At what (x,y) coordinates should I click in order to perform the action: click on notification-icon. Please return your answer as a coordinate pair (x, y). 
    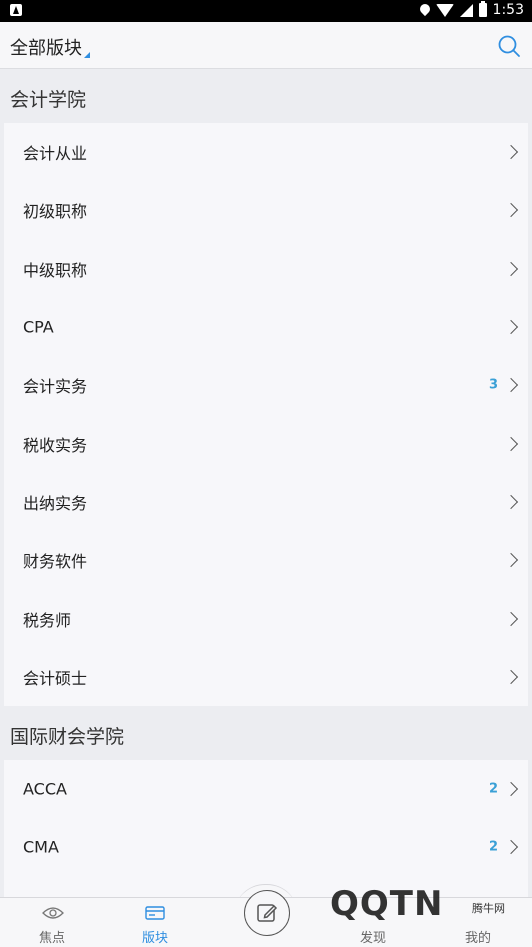
    Looking at the image, I should click on (16, 10).